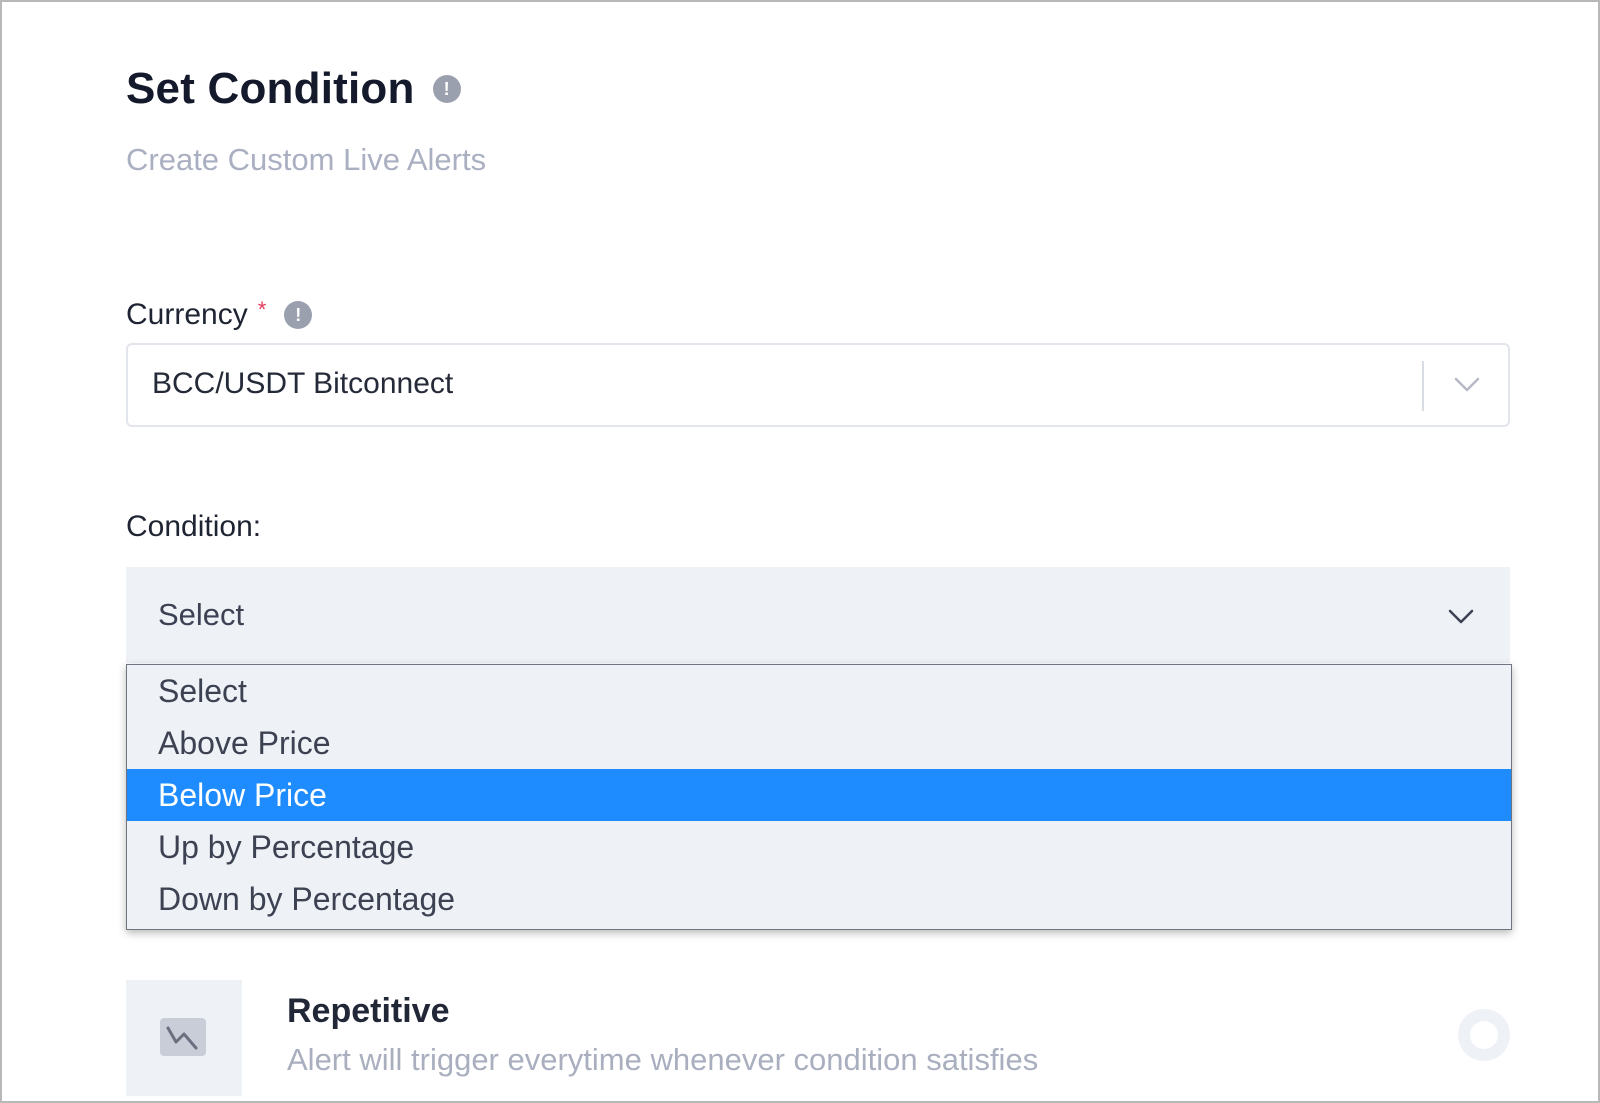  Describe the element at coordinates (194, 526) in the screenshot. I see `condition-label: Condition:` at that location.